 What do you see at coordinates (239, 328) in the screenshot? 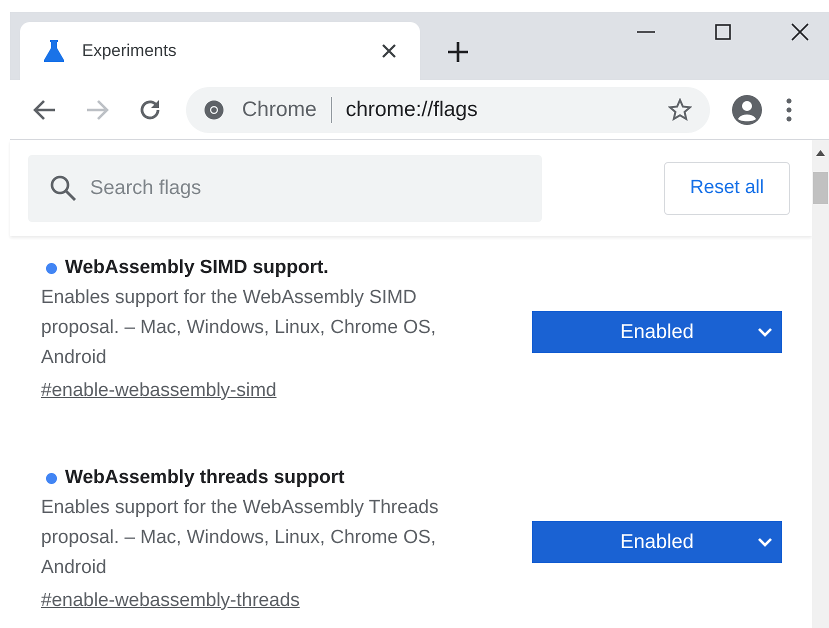
I see `flag-description: Enables support for the WebAssembly SIMD proposal. – Mac, Windows, Linux, Chrome OS, Android` at bounding box center [239, 328].